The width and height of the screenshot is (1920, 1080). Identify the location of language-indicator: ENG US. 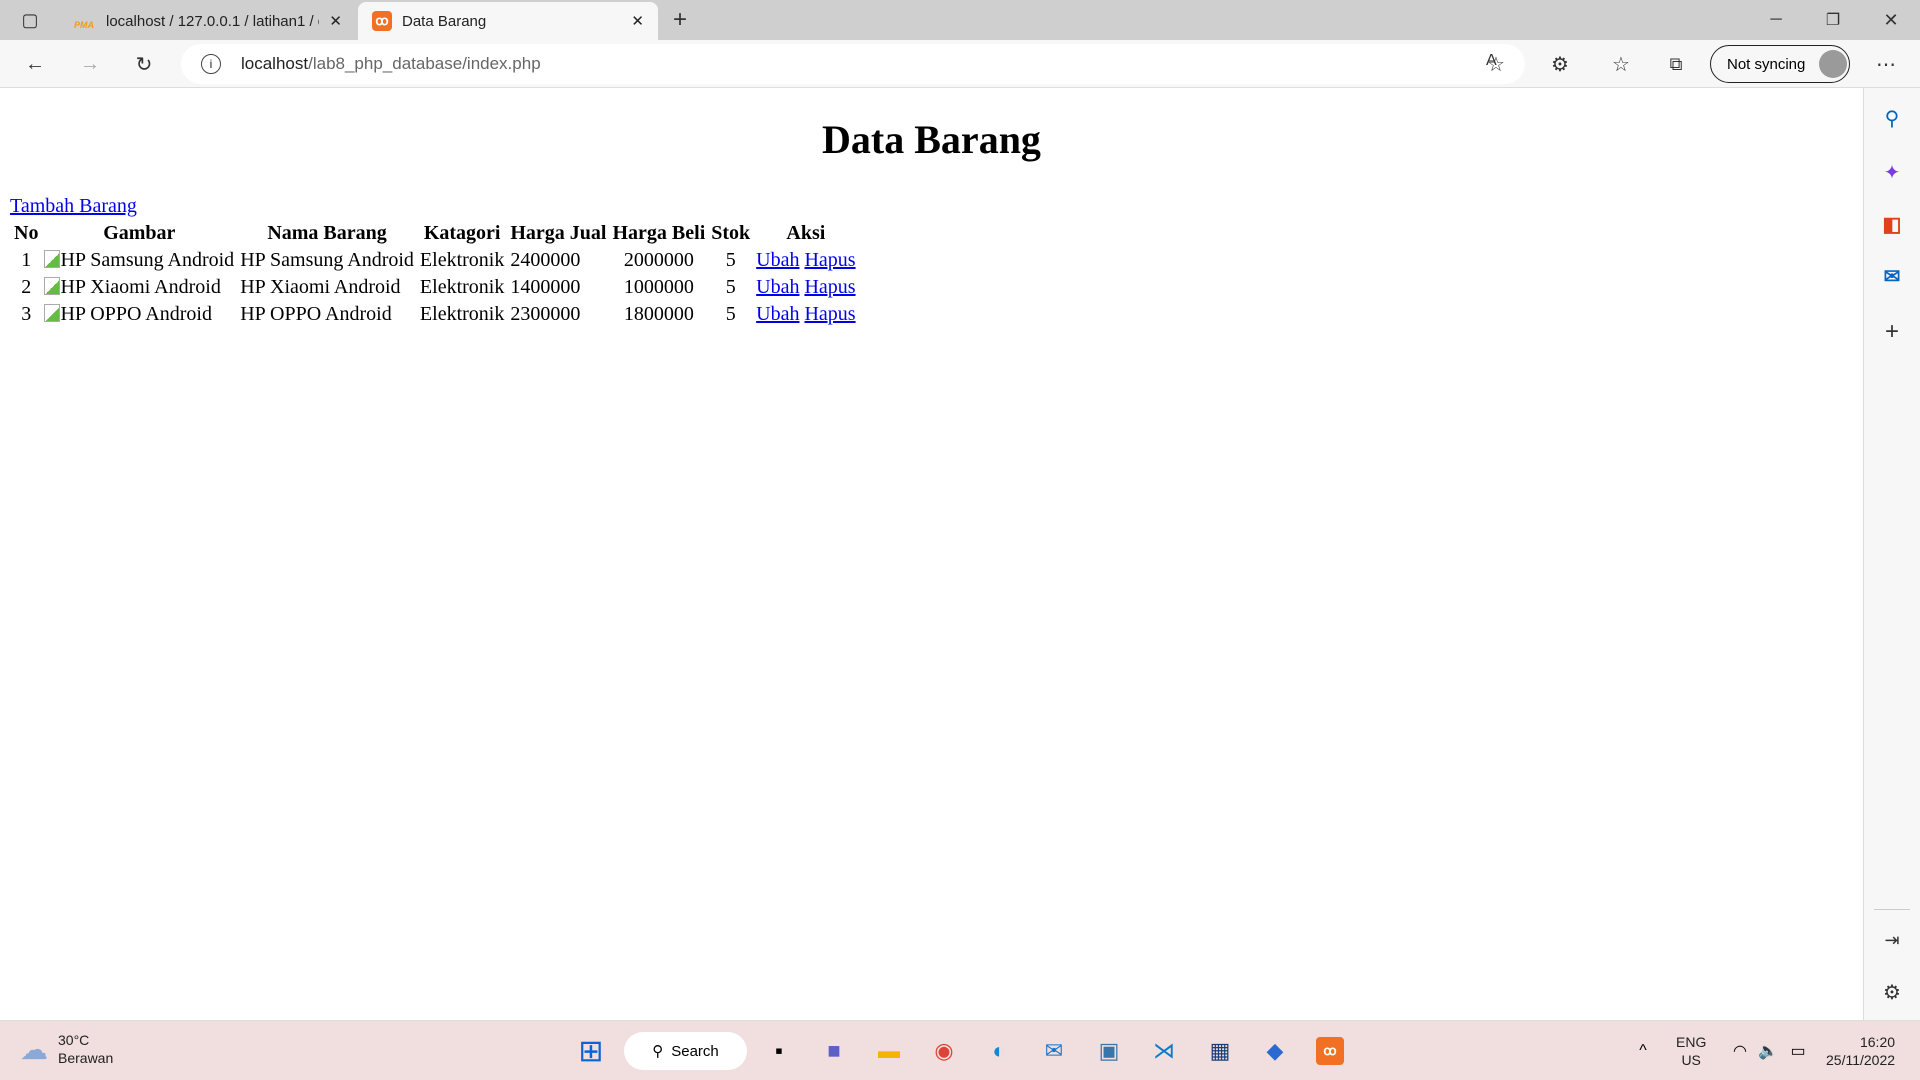
(1691, 1051).